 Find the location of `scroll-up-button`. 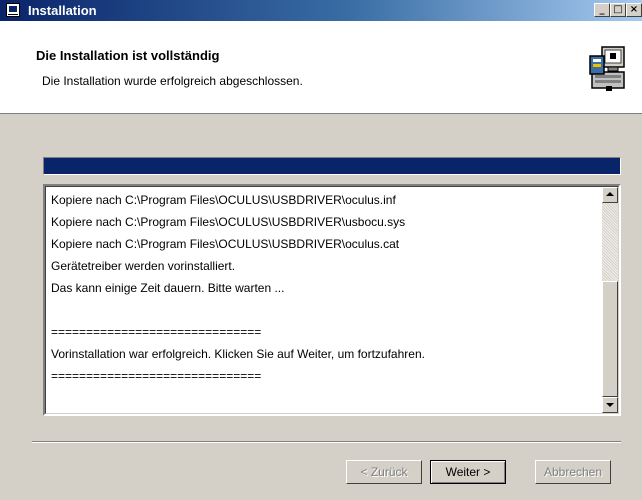

scroll-up-button is located at coordinates (610, 195).